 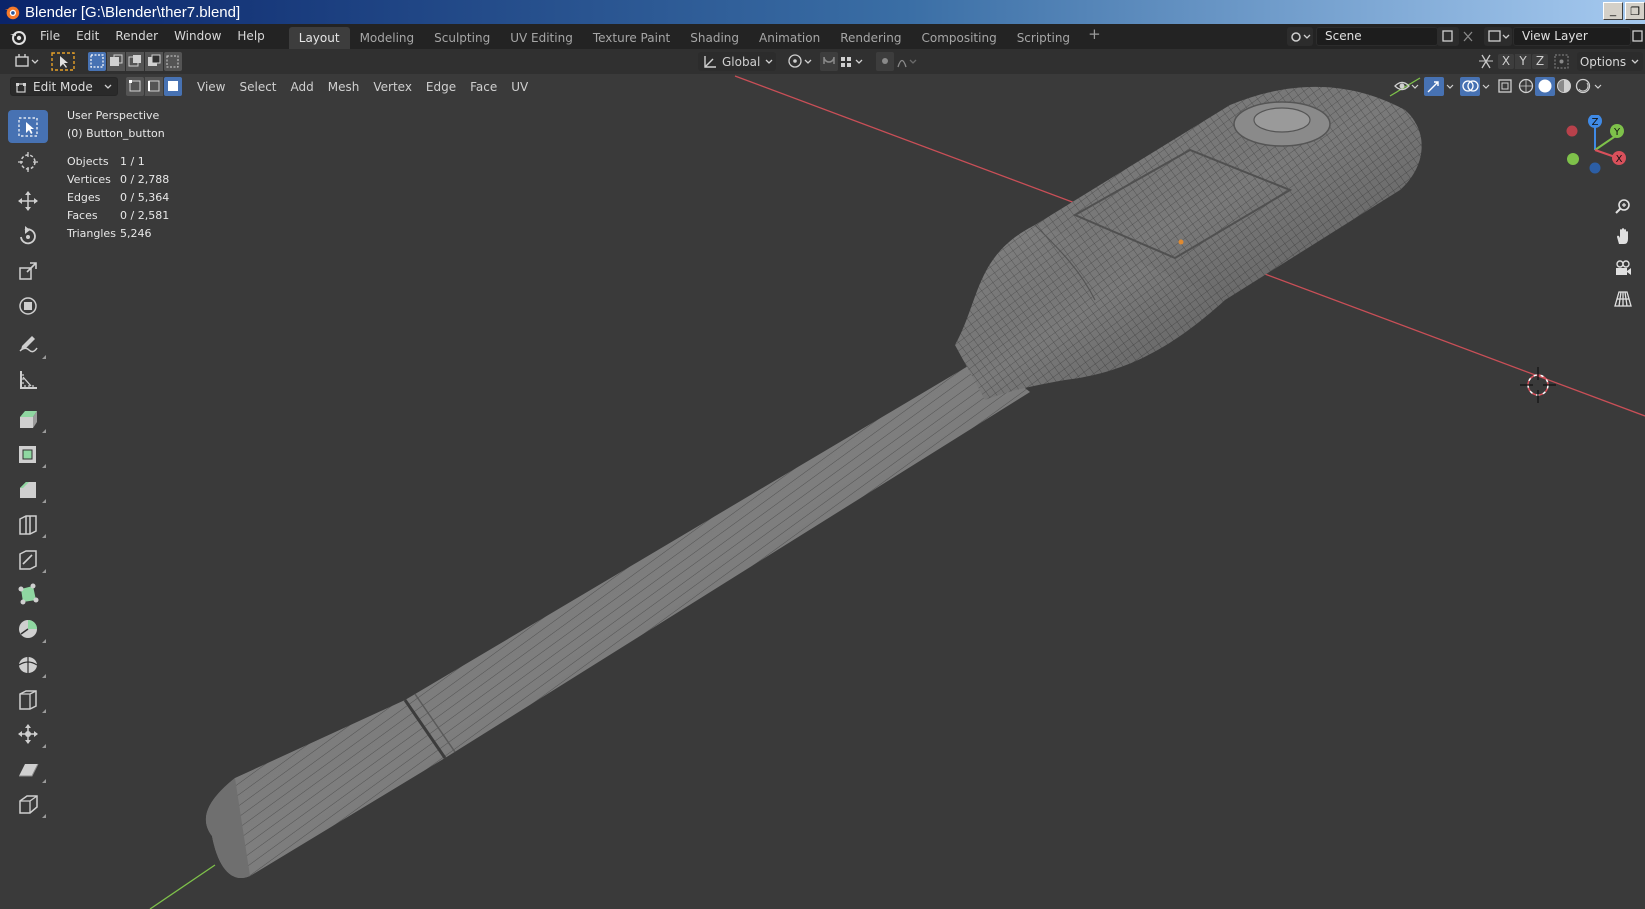 I want to click on auto-merge-icon, so click(x=1562, y=61).